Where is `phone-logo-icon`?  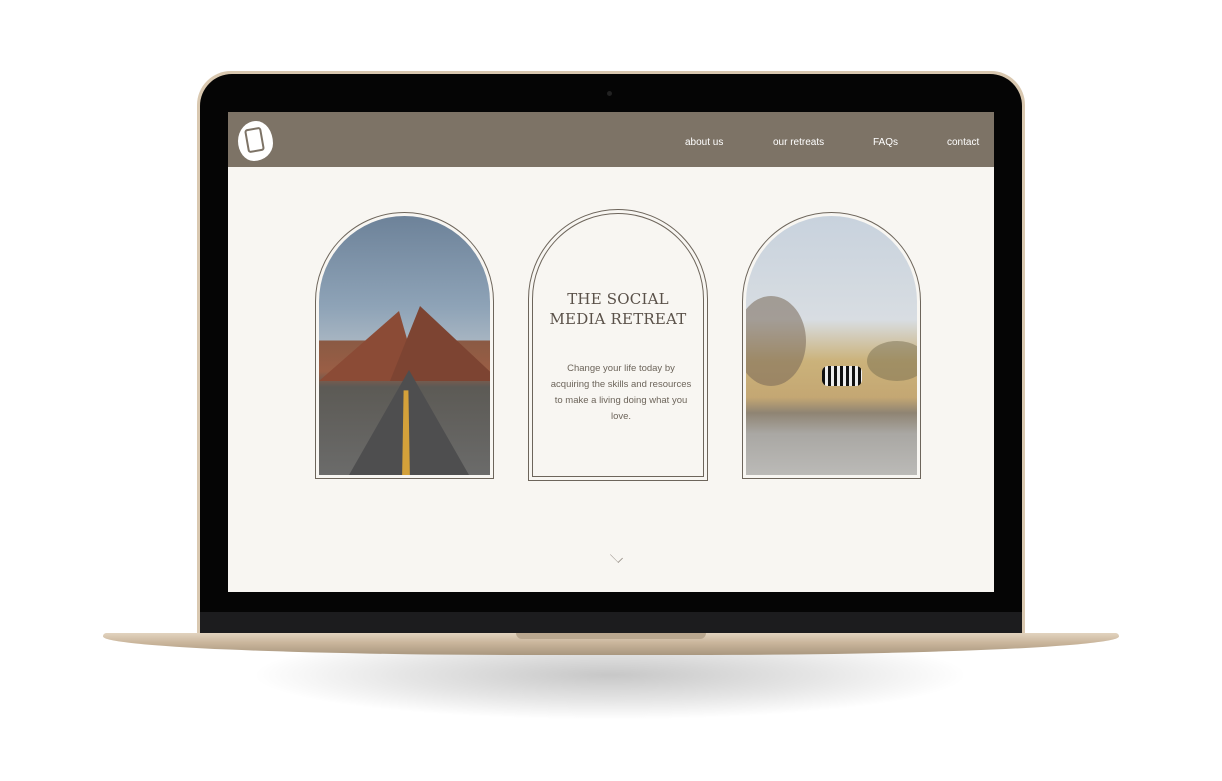 phone-logo-icon is located at coordinates (254, 140).